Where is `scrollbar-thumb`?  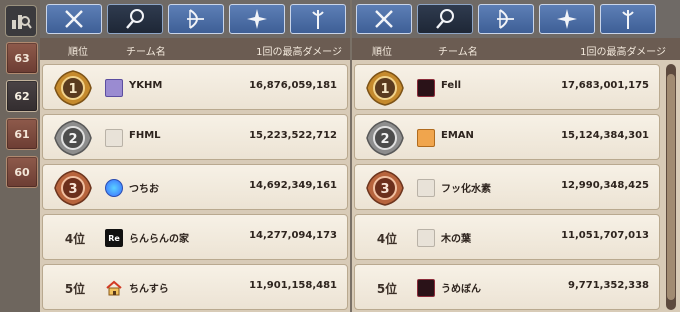 scrollbar-thumb is located at coordinates (671, 187).